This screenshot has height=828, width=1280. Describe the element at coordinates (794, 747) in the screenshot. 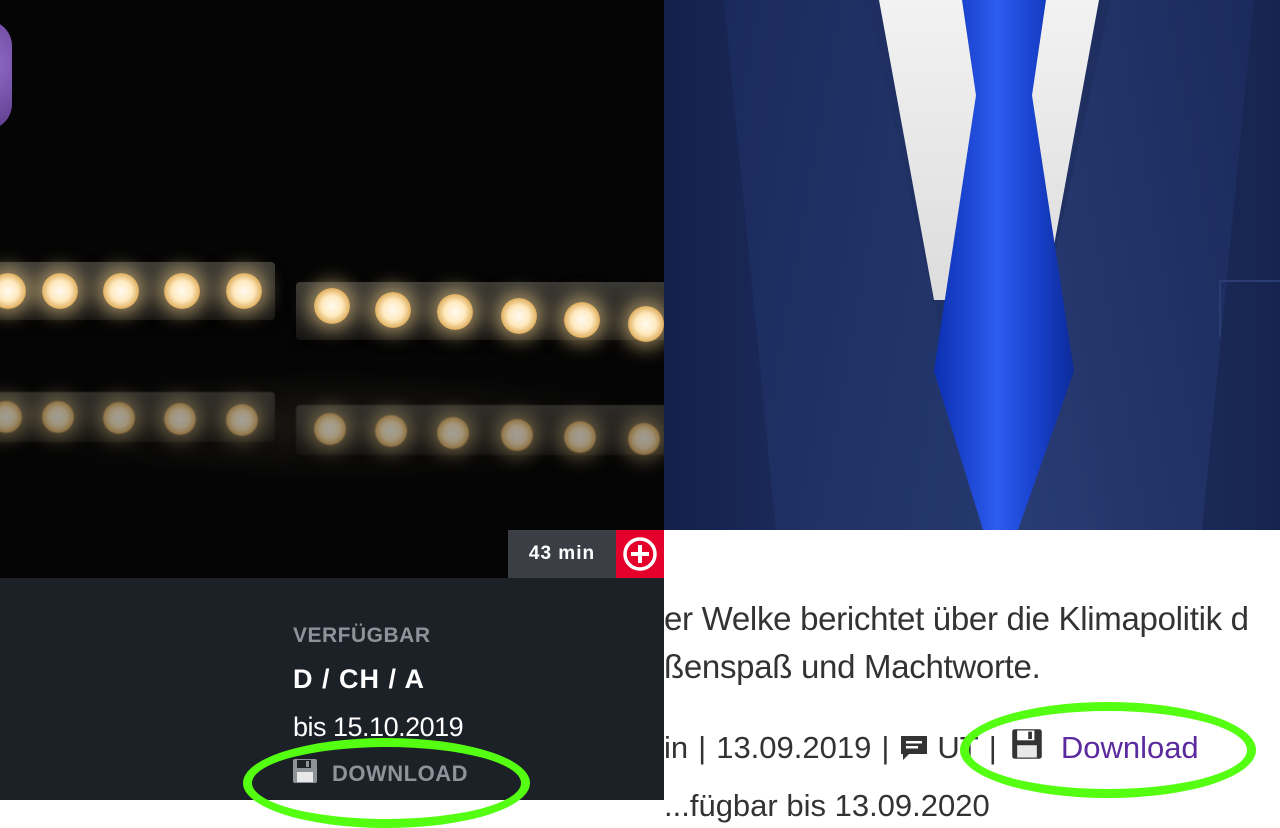

I see `episode-date: 13.09.2019` at that location.